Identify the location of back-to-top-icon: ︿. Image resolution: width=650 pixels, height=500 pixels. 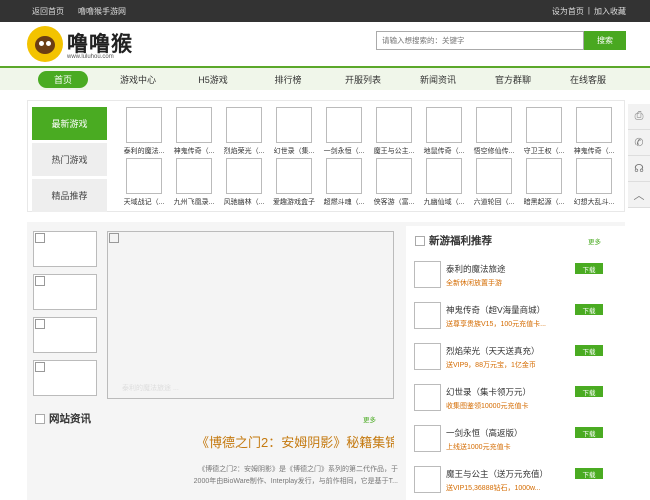
(639, 195).